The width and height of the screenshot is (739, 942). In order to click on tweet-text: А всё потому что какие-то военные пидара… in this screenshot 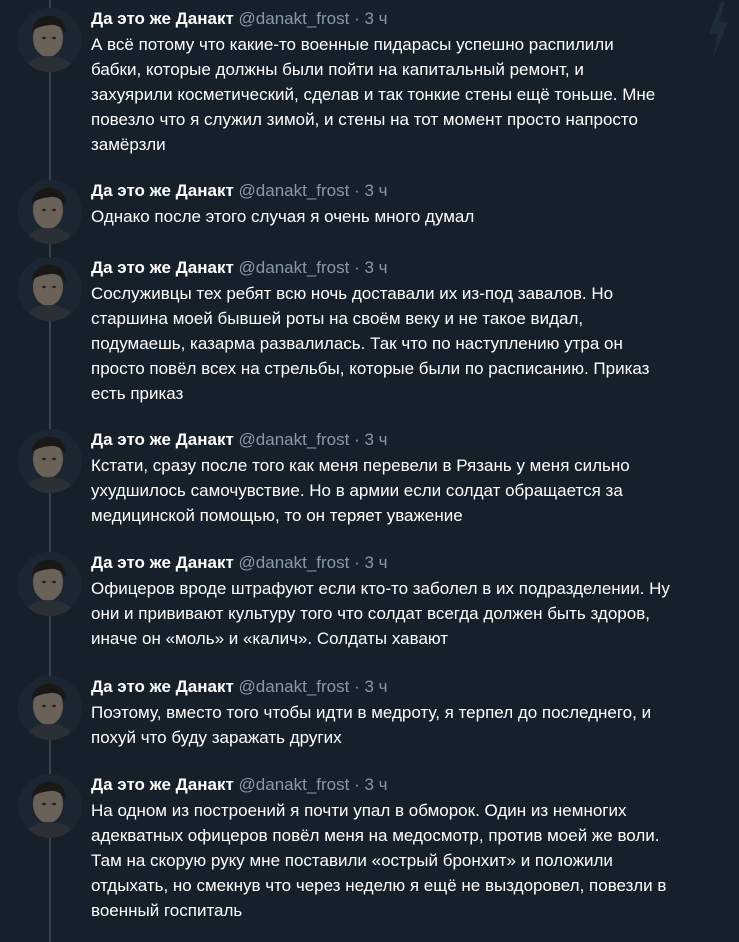, I will do `click(373, 94)`.